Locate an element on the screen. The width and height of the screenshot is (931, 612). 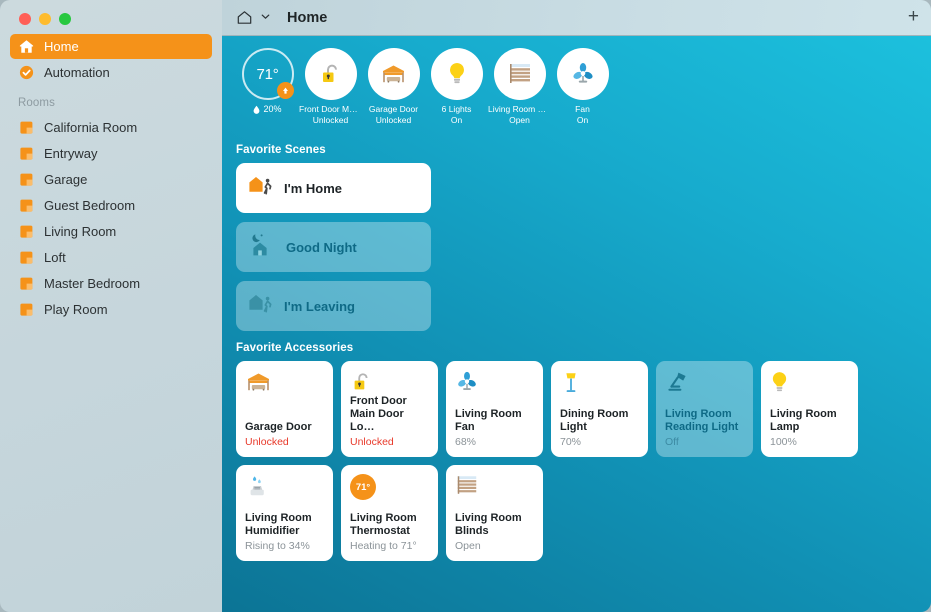
sidebar-item-label: Guest Bedroom is located at coordinates (90, 205).